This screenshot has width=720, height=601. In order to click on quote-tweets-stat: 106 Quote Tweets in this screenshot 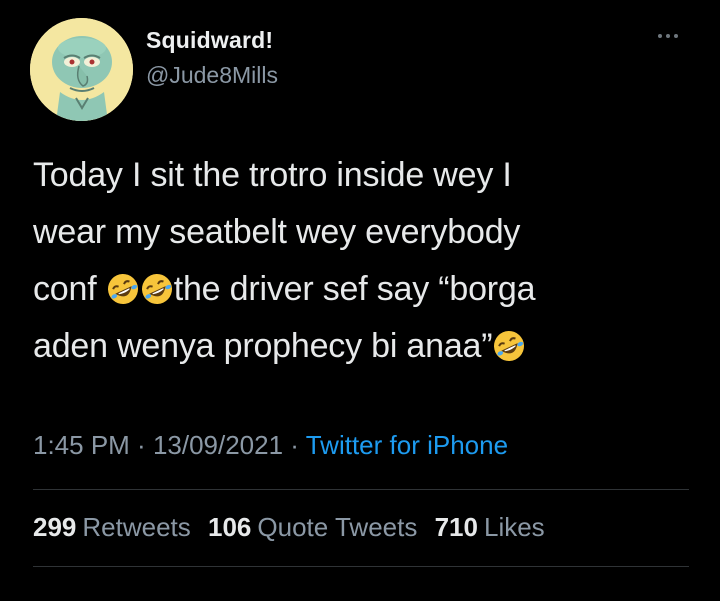, I will do `click(312, 527)`.